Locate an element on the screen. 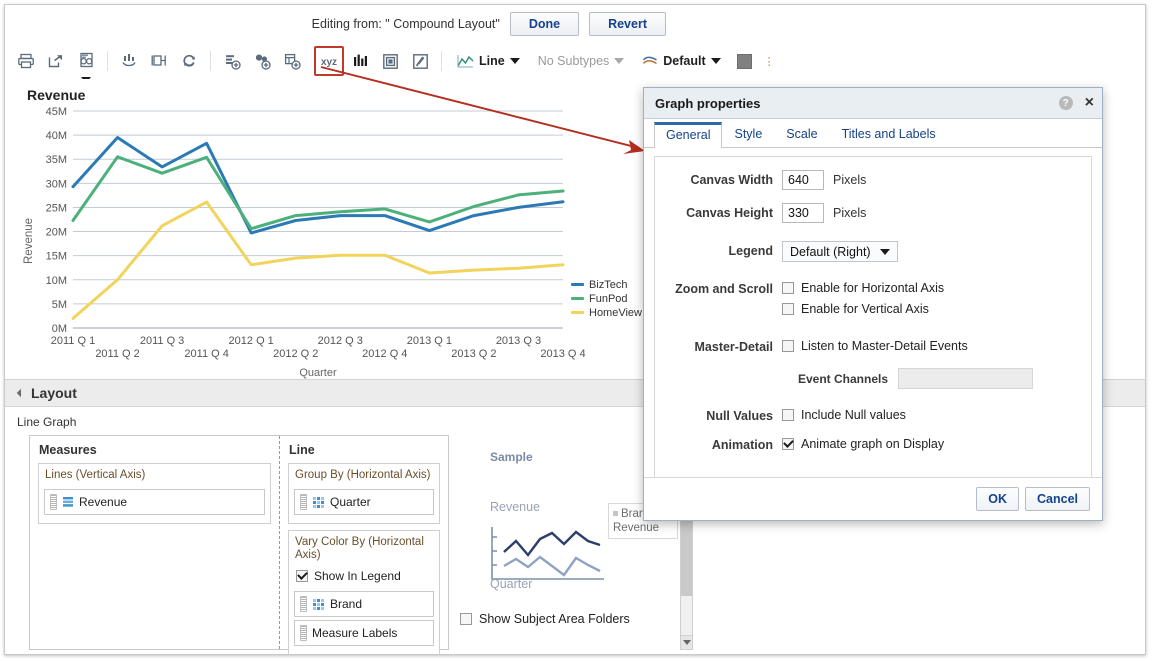  show-in-legend-checkbox is located at coordinates (302, 576).